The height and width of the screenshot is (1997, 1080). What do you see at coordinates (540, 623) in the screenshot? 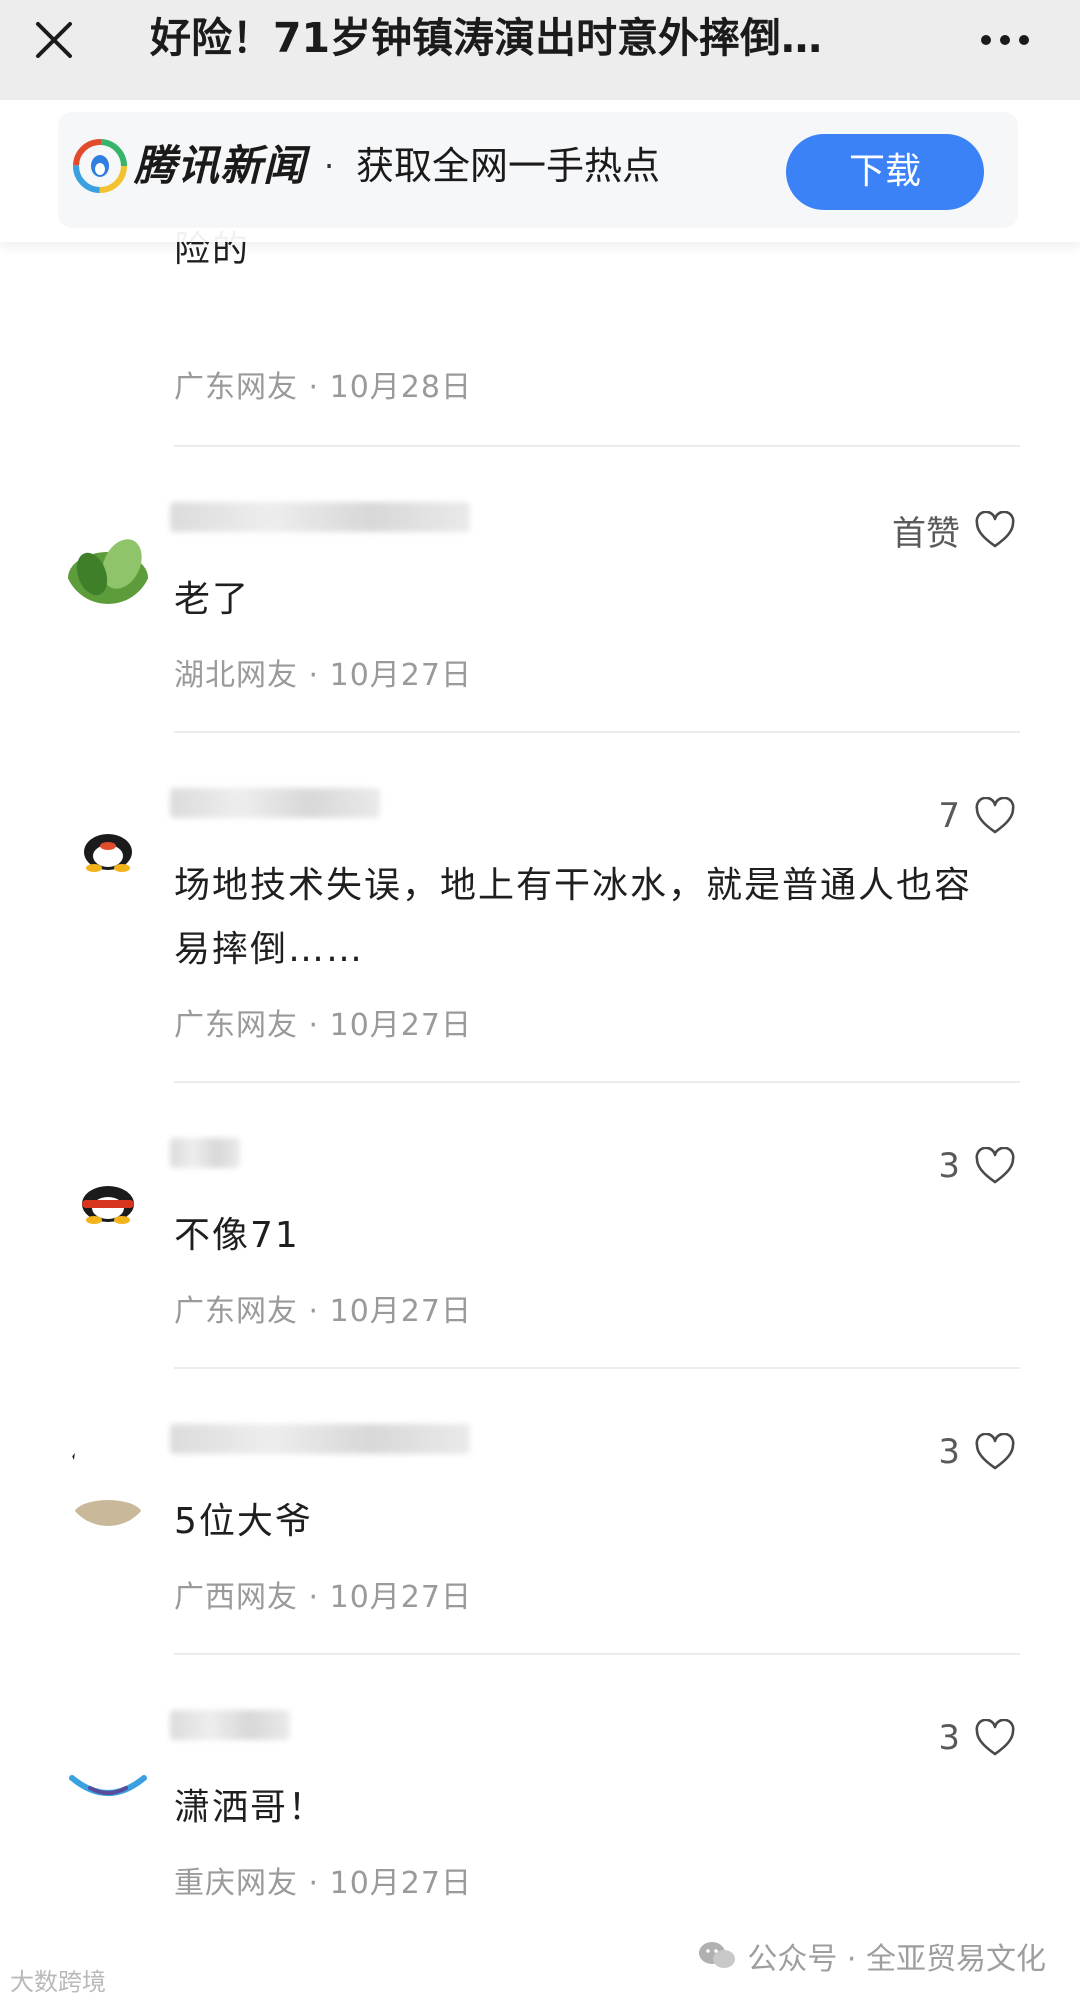
I see `comment-item: 首赞 老了 湖北网友 · 10月27日` at bounding box center [540, 623].